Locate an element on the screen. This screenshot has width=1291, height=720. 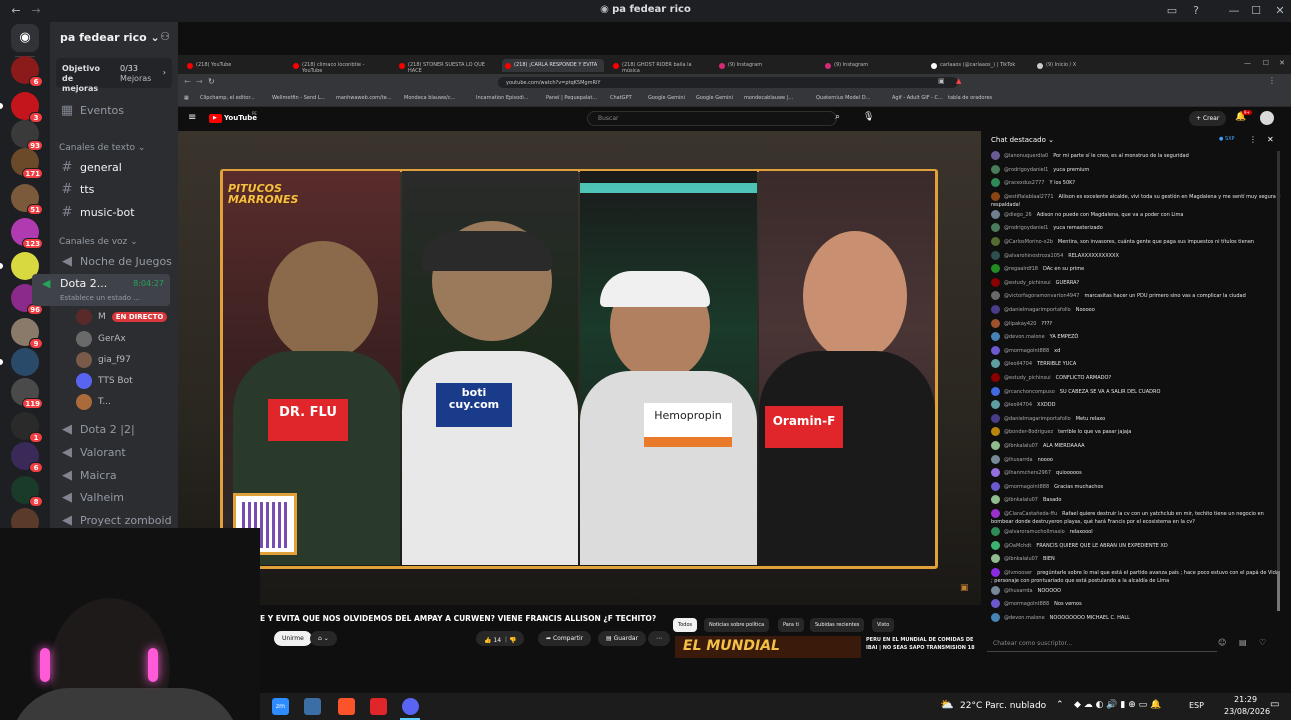
browser-tab: (218) STONER SUESTA LO QUE HACE is located at coordinates (446, 66).